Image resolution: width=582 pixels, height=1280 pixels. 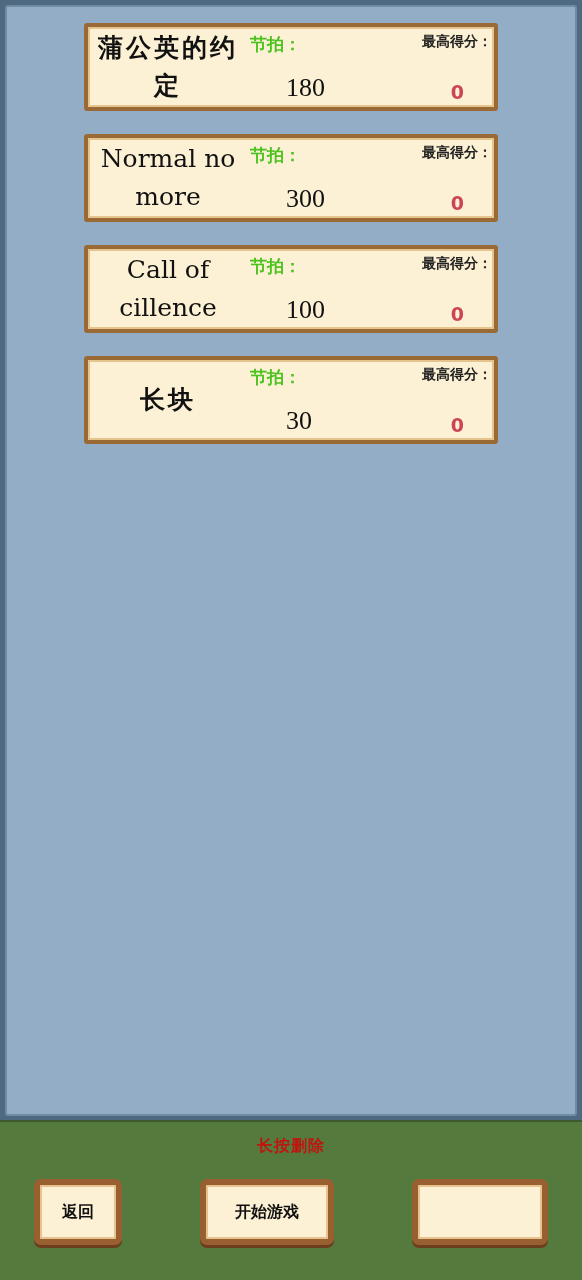 What do you see at coordinates (291, 67) in the screenshot?
I see `song-card: 蒲公英的约定 节拍： 180 最高得分： 0` at bounding box center [291, 67].